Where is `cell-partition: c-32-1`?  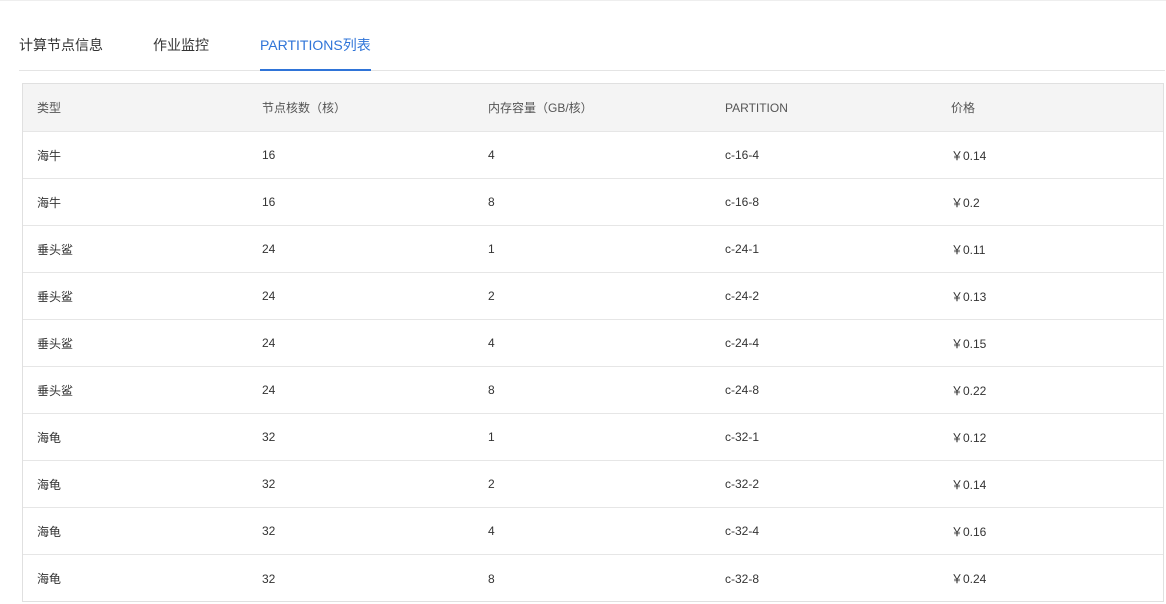 cell-partition: c-32-1 is located at coordinates (742, 437).